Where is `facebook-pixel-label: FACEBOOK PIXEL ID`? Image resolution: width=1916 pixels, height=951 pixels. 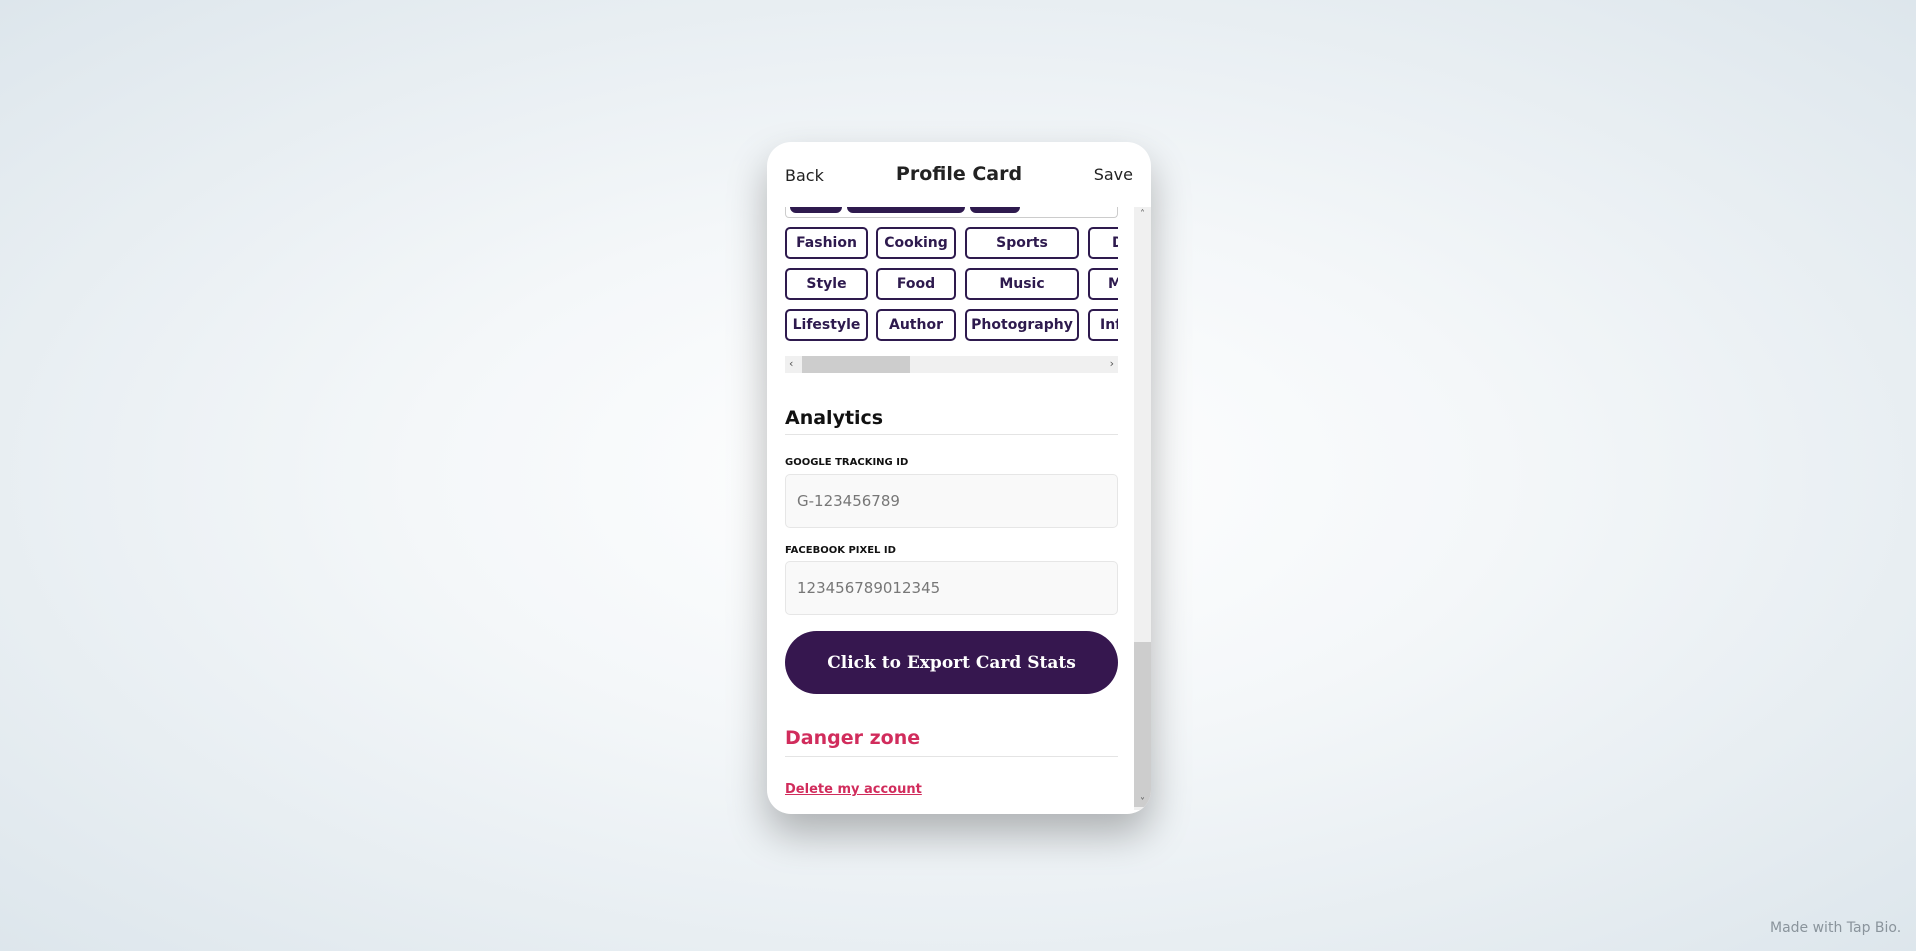 facebook-pixel-label: FACEBOOK PIXEL ID is located at coordinates (840, 550).